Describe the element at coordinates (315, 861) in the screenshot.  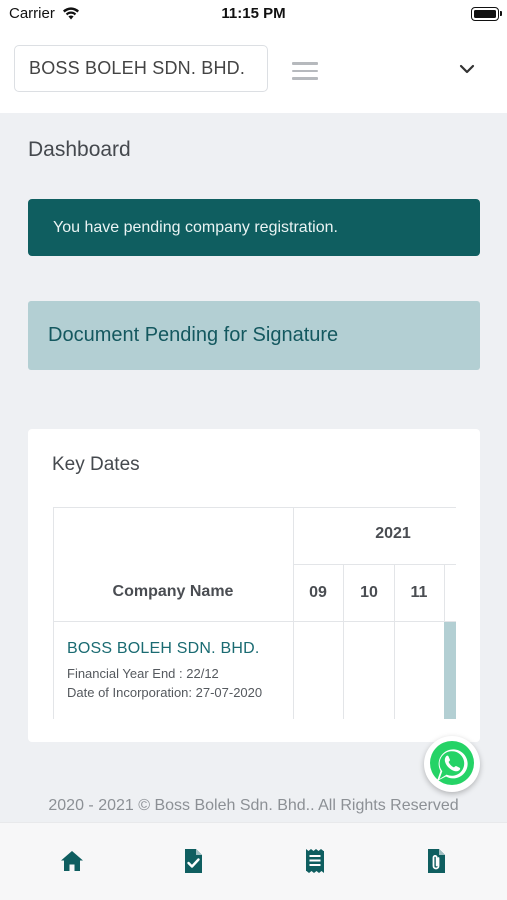
I see `receipt-icon` at that location.